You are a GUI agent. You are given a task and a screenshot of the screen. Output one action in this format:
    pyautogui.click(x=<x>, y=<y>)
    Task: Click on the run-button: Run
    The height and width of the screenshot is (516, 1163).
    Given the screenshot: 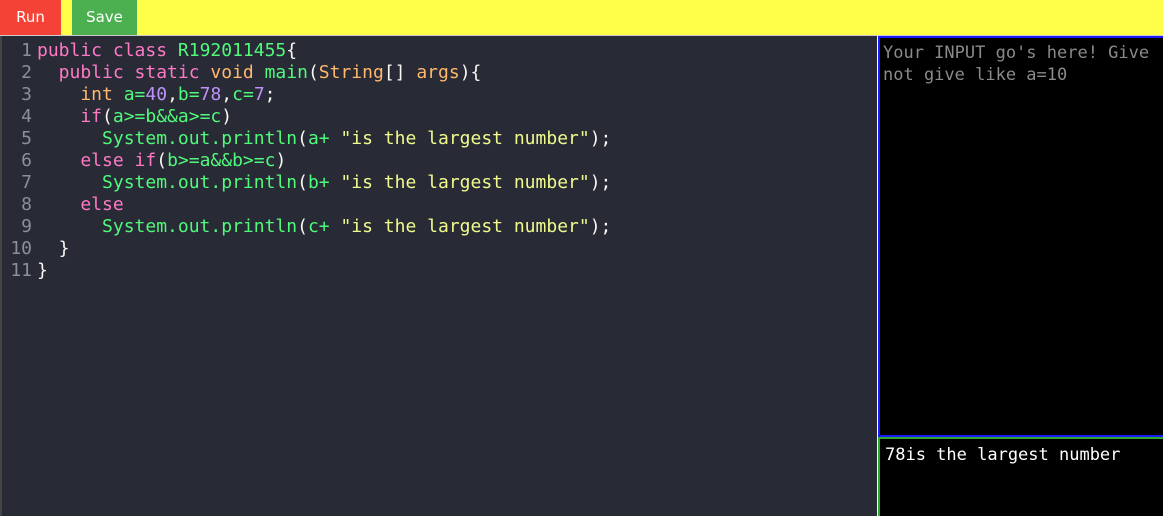 What is the action you would take?
    pyautogui.click(x=30, y=17)
    